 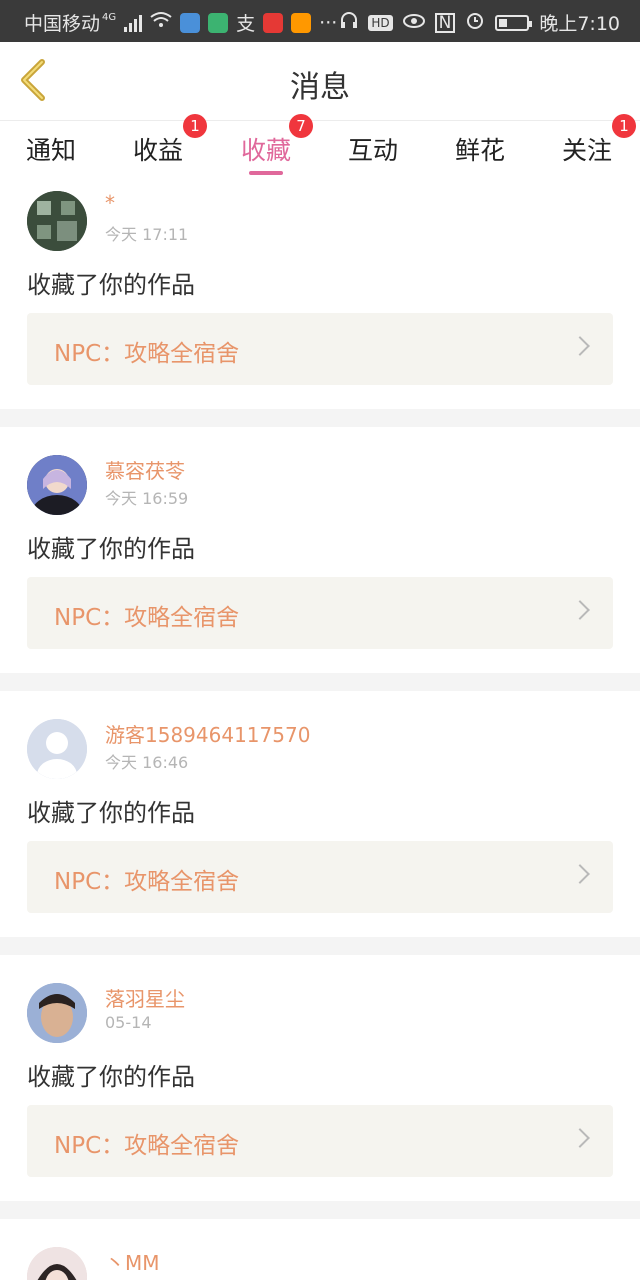 I want to click on status-bar: 中国移动 4G 支 ··· HD N 晚上7:10, so click(x=320, y=21).